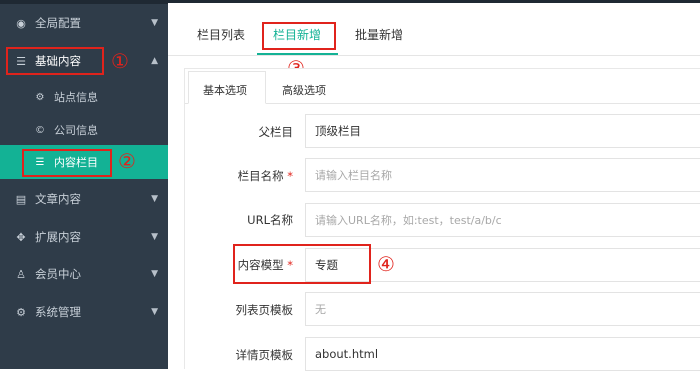 This screenshot has height=371, width=700. Describe the element at coordinates (304, 90) in the screenshot. I see `subtab-advanced-options: 高级选项` at that location.